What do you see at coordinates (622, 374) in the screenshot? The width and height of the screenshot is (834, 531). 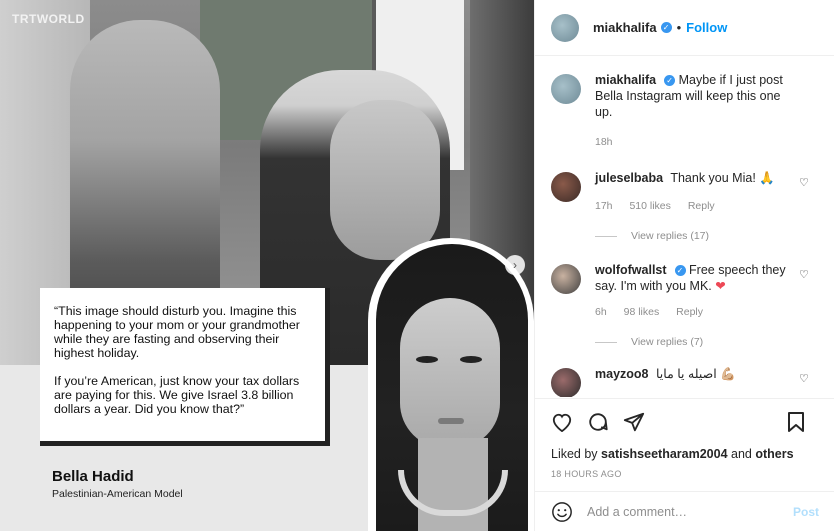 I see `comment-username: mayzoo8` at bounding box center [622, 374].